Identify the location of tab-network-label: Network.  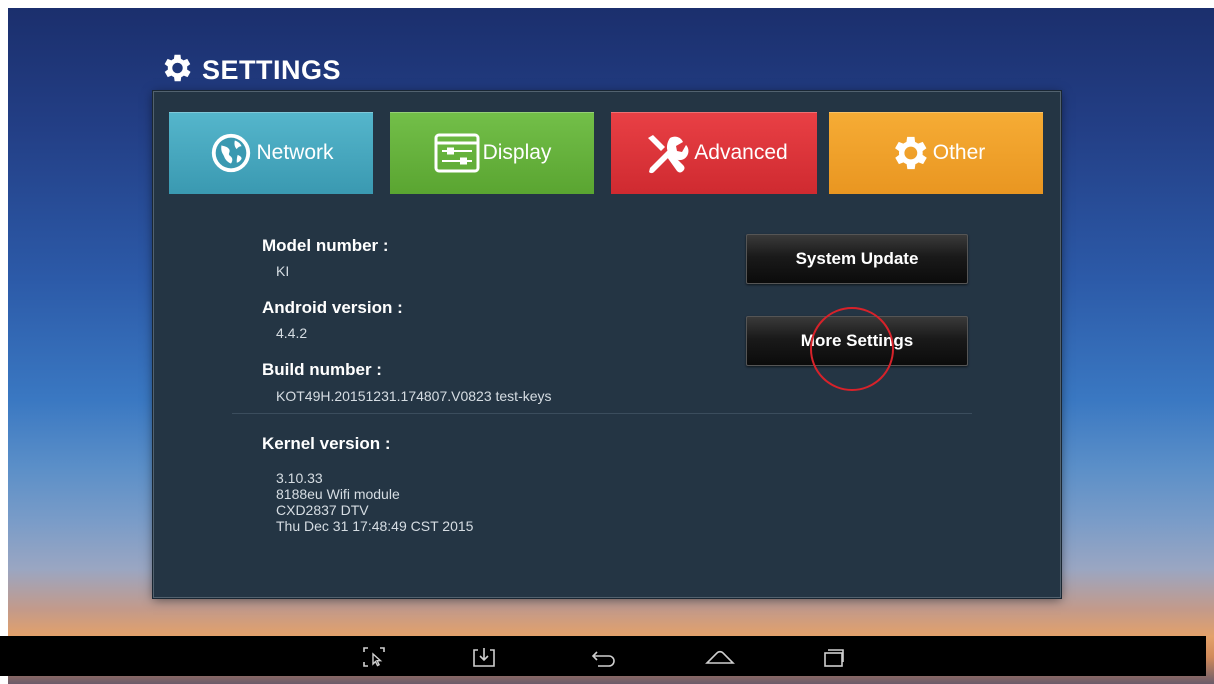
(295, 152).